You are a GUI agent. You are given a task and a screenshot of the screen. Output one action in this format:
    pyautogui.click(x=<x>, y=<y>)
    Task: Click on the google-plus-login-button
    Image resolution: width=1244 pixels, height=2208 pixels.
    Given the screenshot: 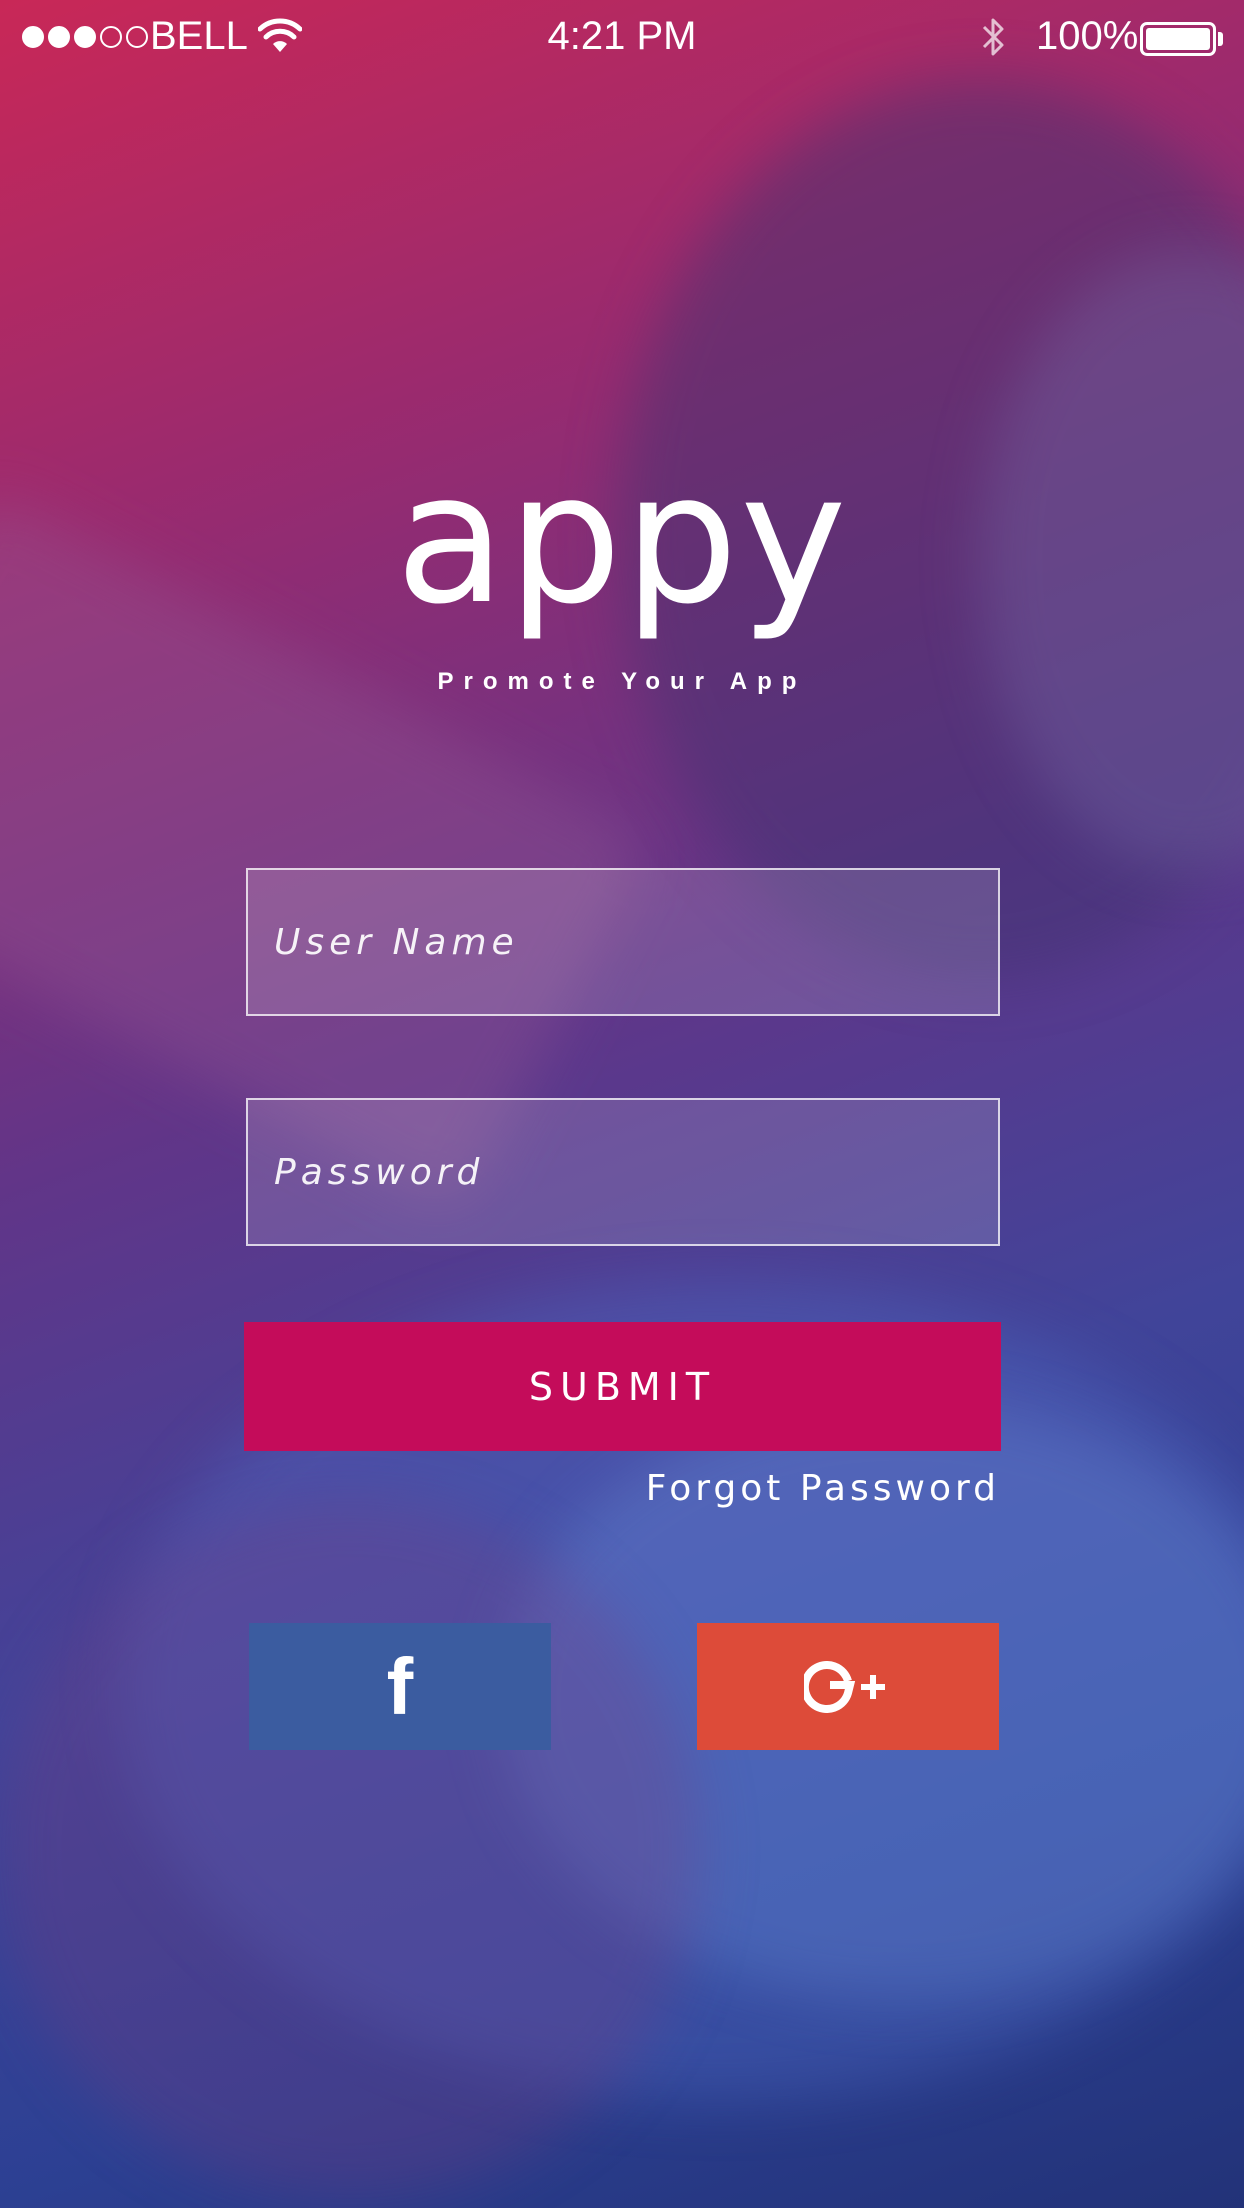 What is the action you would take?
    pyautogui.click(x=848, y=1686)
    